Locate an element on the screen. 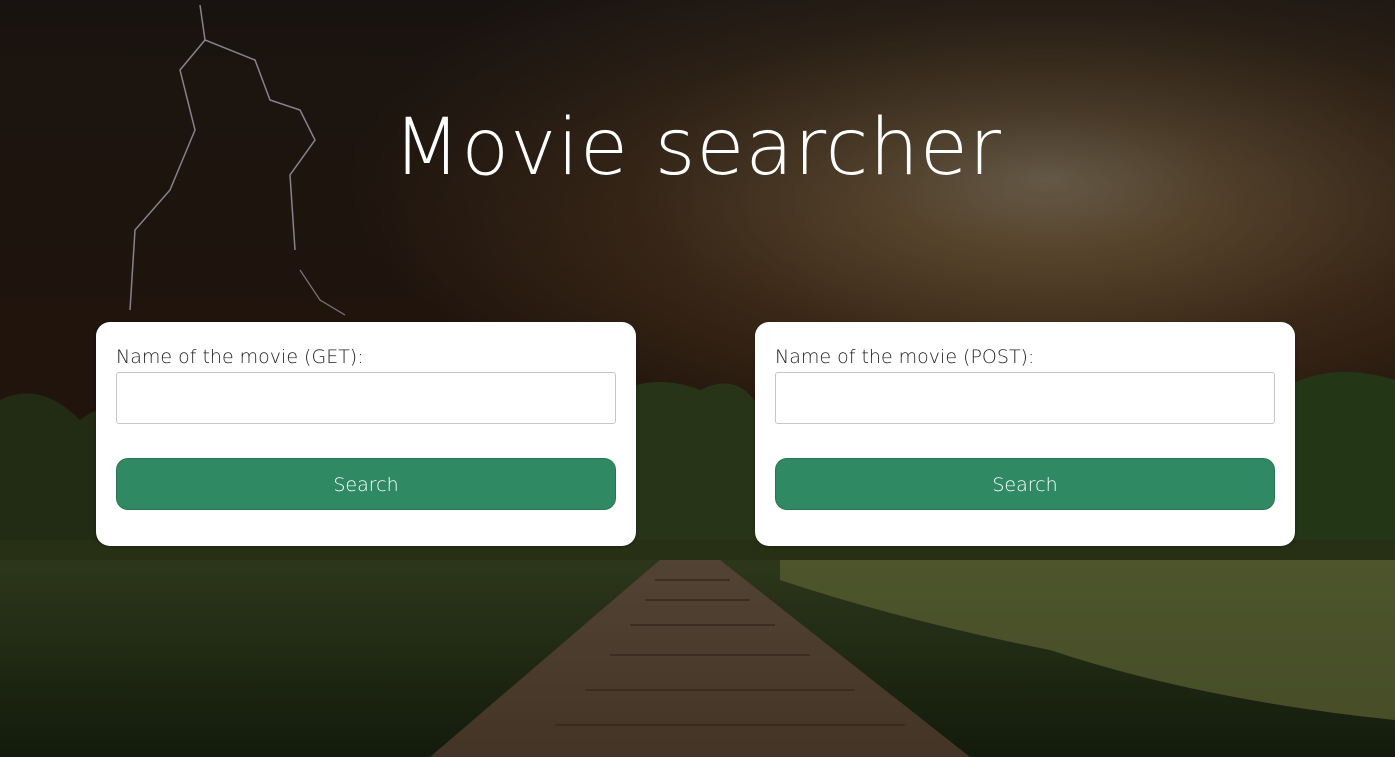 The height and width of the screenshot is (757, 1395). post-search-form: Name of the movie (POST): Search is located at coordinates (1025, 434).